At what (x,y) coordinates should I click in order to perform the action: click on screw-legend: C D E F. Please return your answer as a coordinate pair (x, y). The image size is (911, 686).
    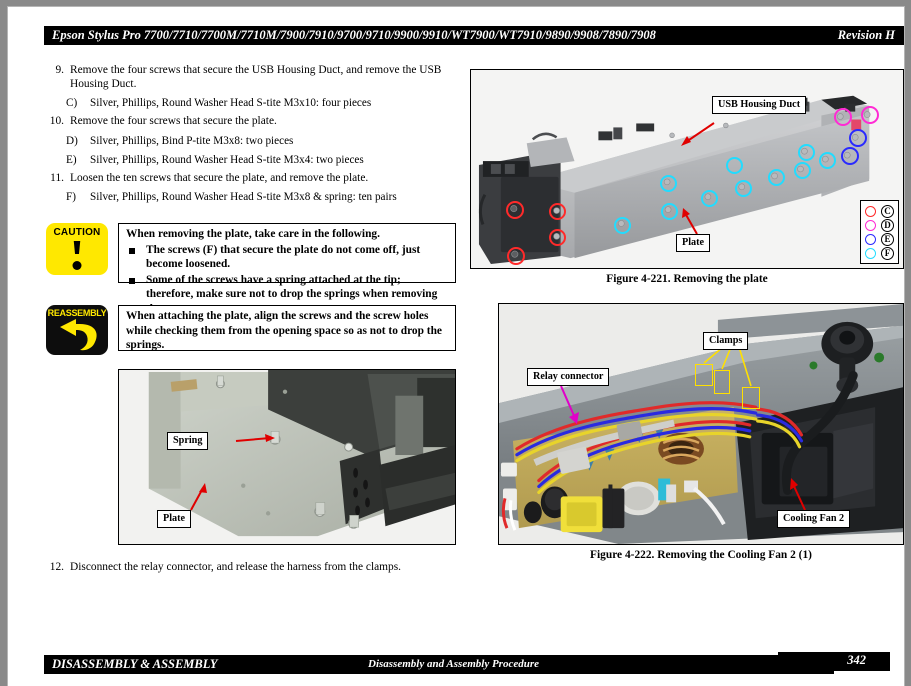
    Looking at the image, I should click on (879, 232).